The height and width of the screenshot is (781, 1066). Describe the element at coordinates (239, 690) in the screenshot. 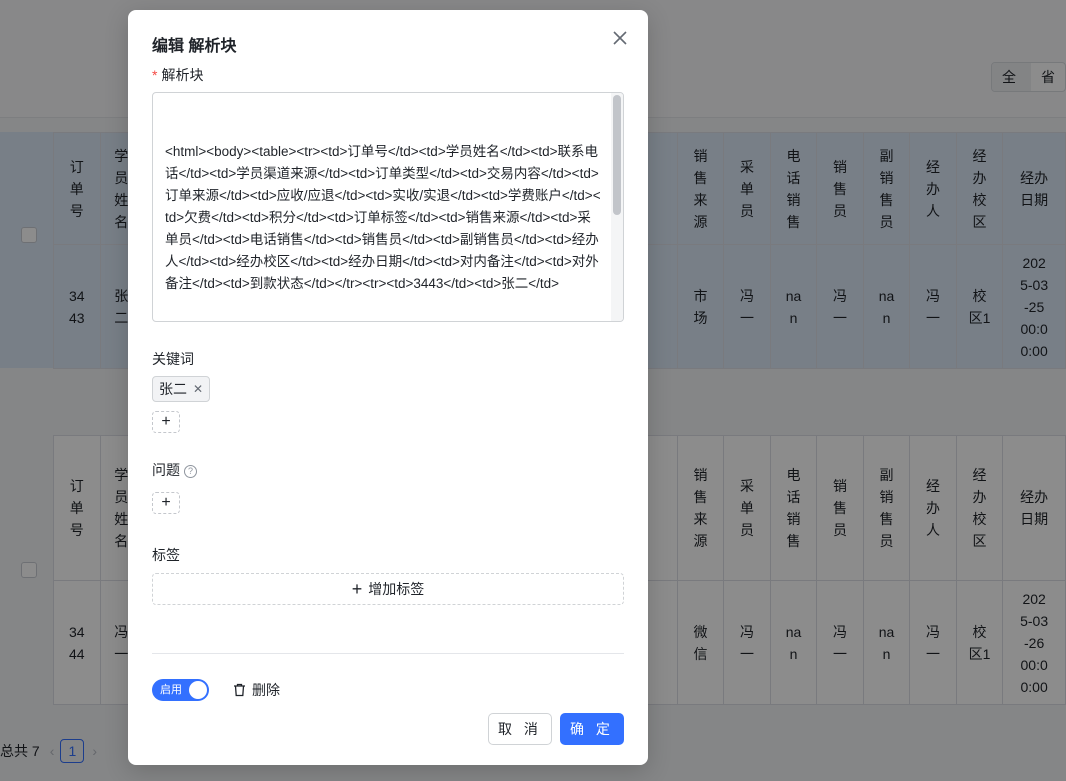

I see `trash-icon` at that location.